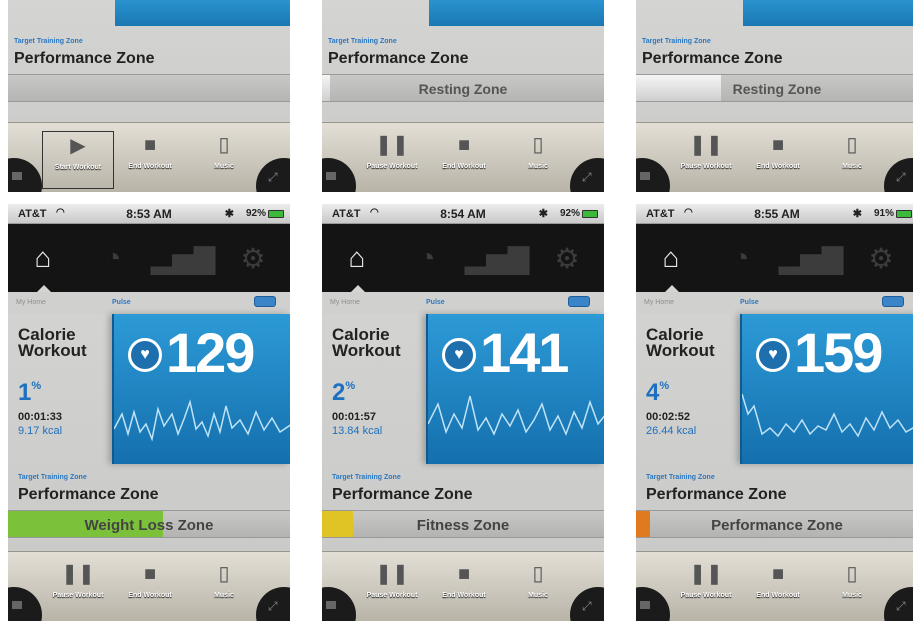 The image size is (913, 621). What do you see at coordinates (149, 524) in the screenshot?
I see `zone-progress-bar: Weight Loss Zone` at bounding box center [149, 524].